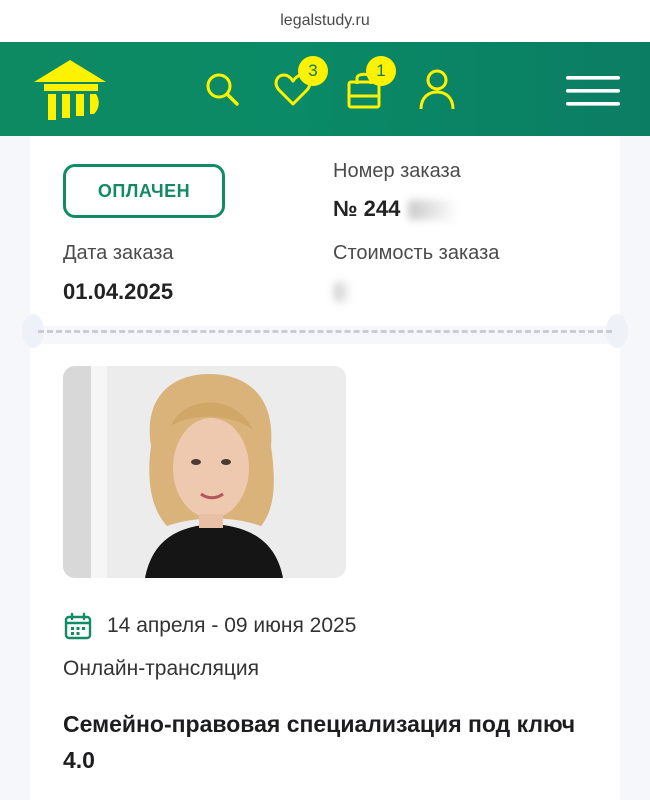 This screenshot has height=800, width=650. Describe the element at coordinates (593, 91) in the screenshot. I see `menu-icon` at that location.